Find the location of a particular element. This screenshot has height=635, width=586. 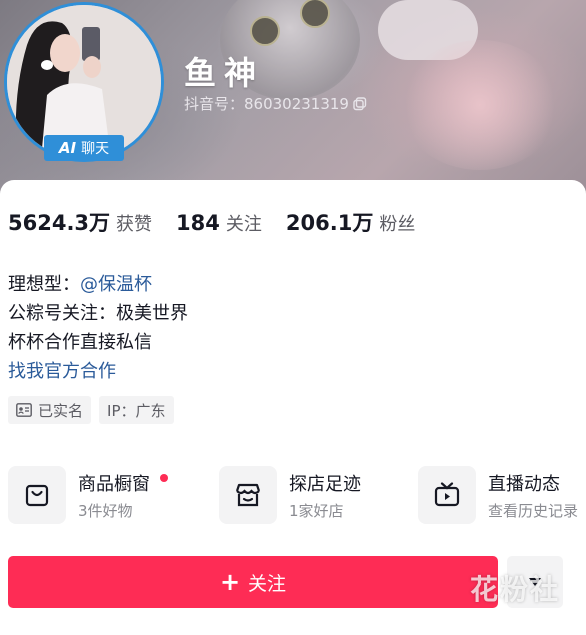

feature-live-title: 直播动态 is located at coordinates (524, 484).